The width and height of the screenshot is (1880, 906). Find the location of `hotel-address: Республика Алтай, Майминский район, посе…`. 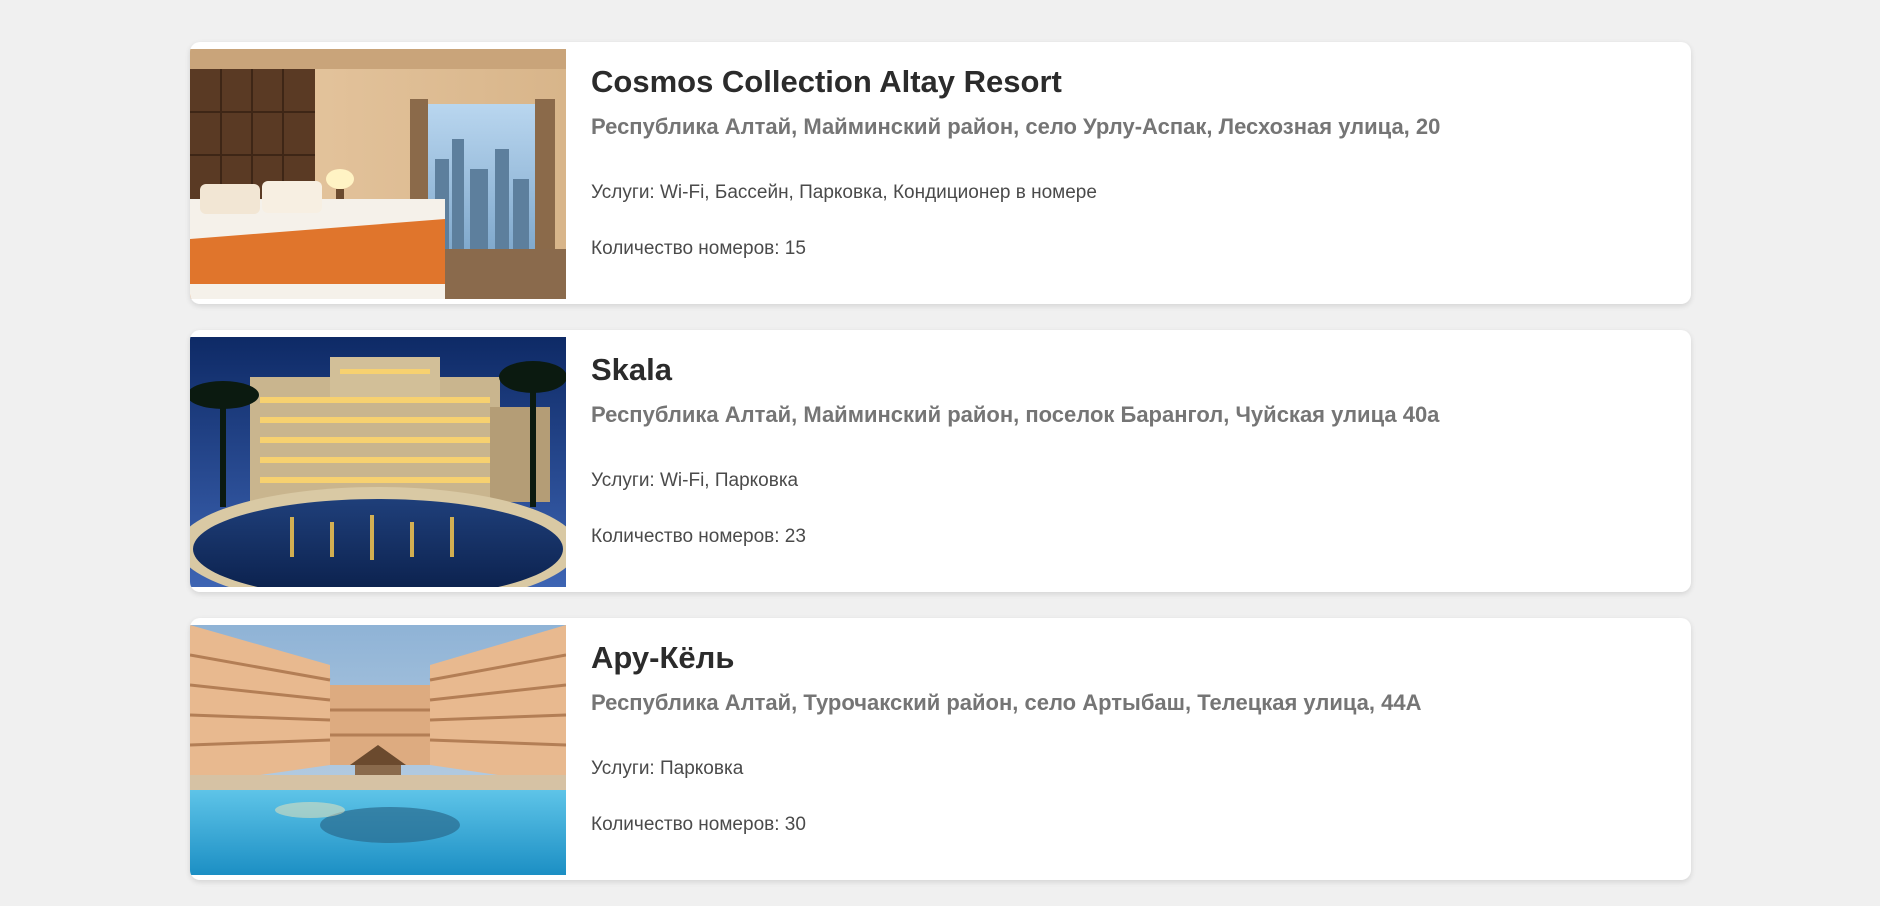

hotel-address: Республика Алтай, Майминский район, посе… is located at coordinates (1015, 414).